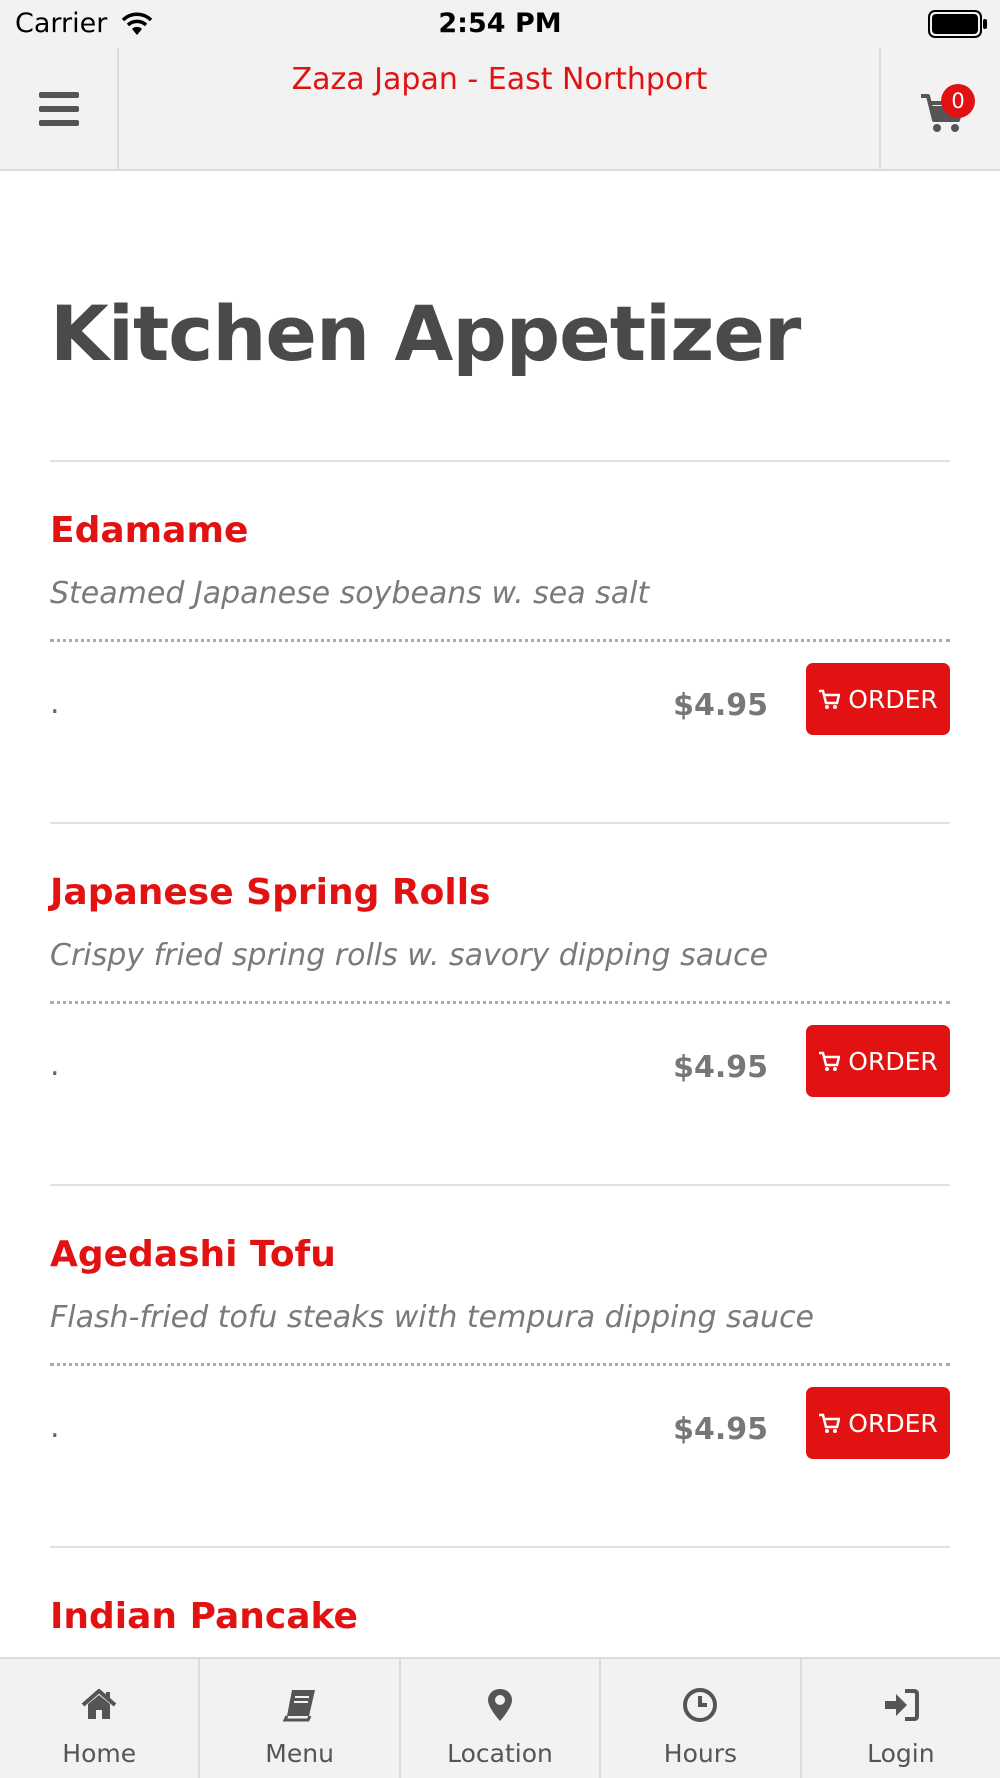  What do you see at coordinates (500, 1705) in the screenshot?
I see `map-marker-icon` at bounding box center [500, 1705].